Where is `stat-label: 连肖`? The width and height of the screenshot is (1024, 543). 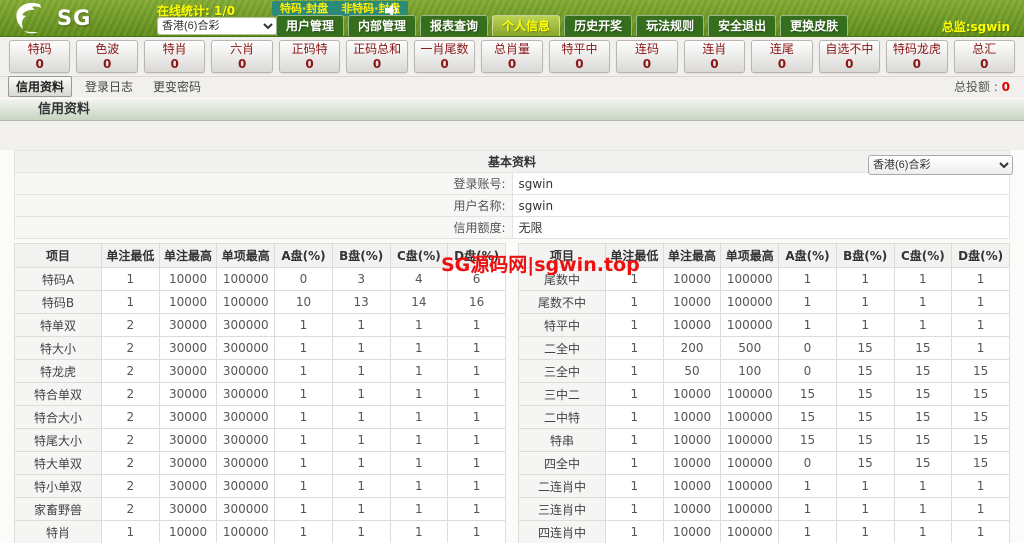 stat-label: 连肖 is located at coordinates (714, 49).